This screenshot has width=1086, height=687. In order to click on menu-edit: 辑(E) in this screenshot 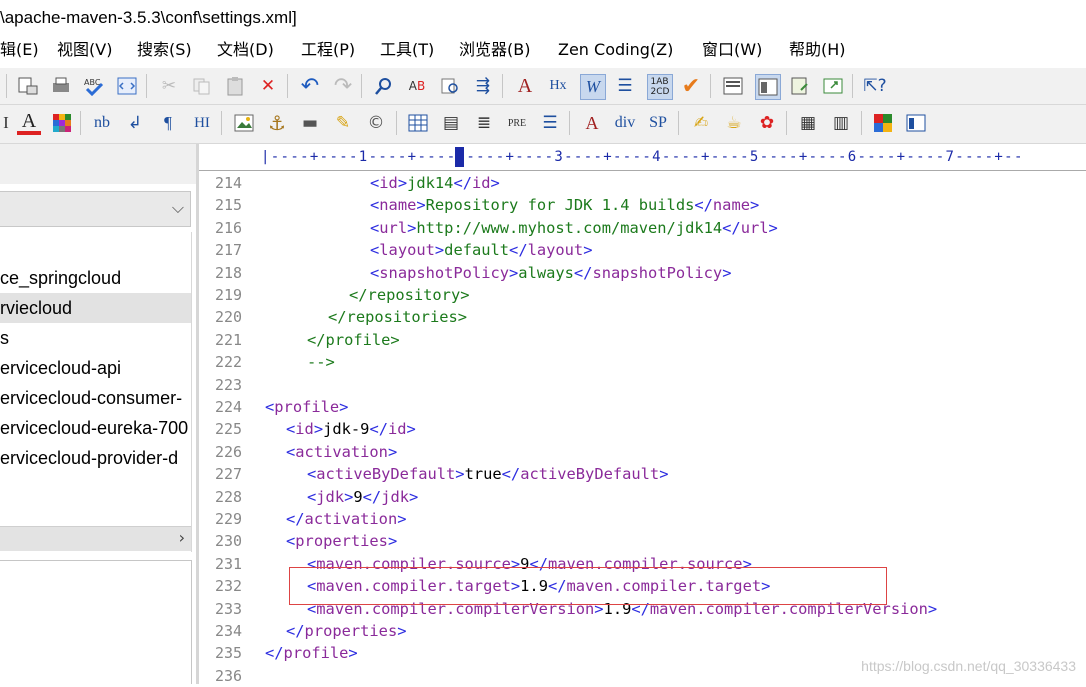, I will do `click(19, 50)`.